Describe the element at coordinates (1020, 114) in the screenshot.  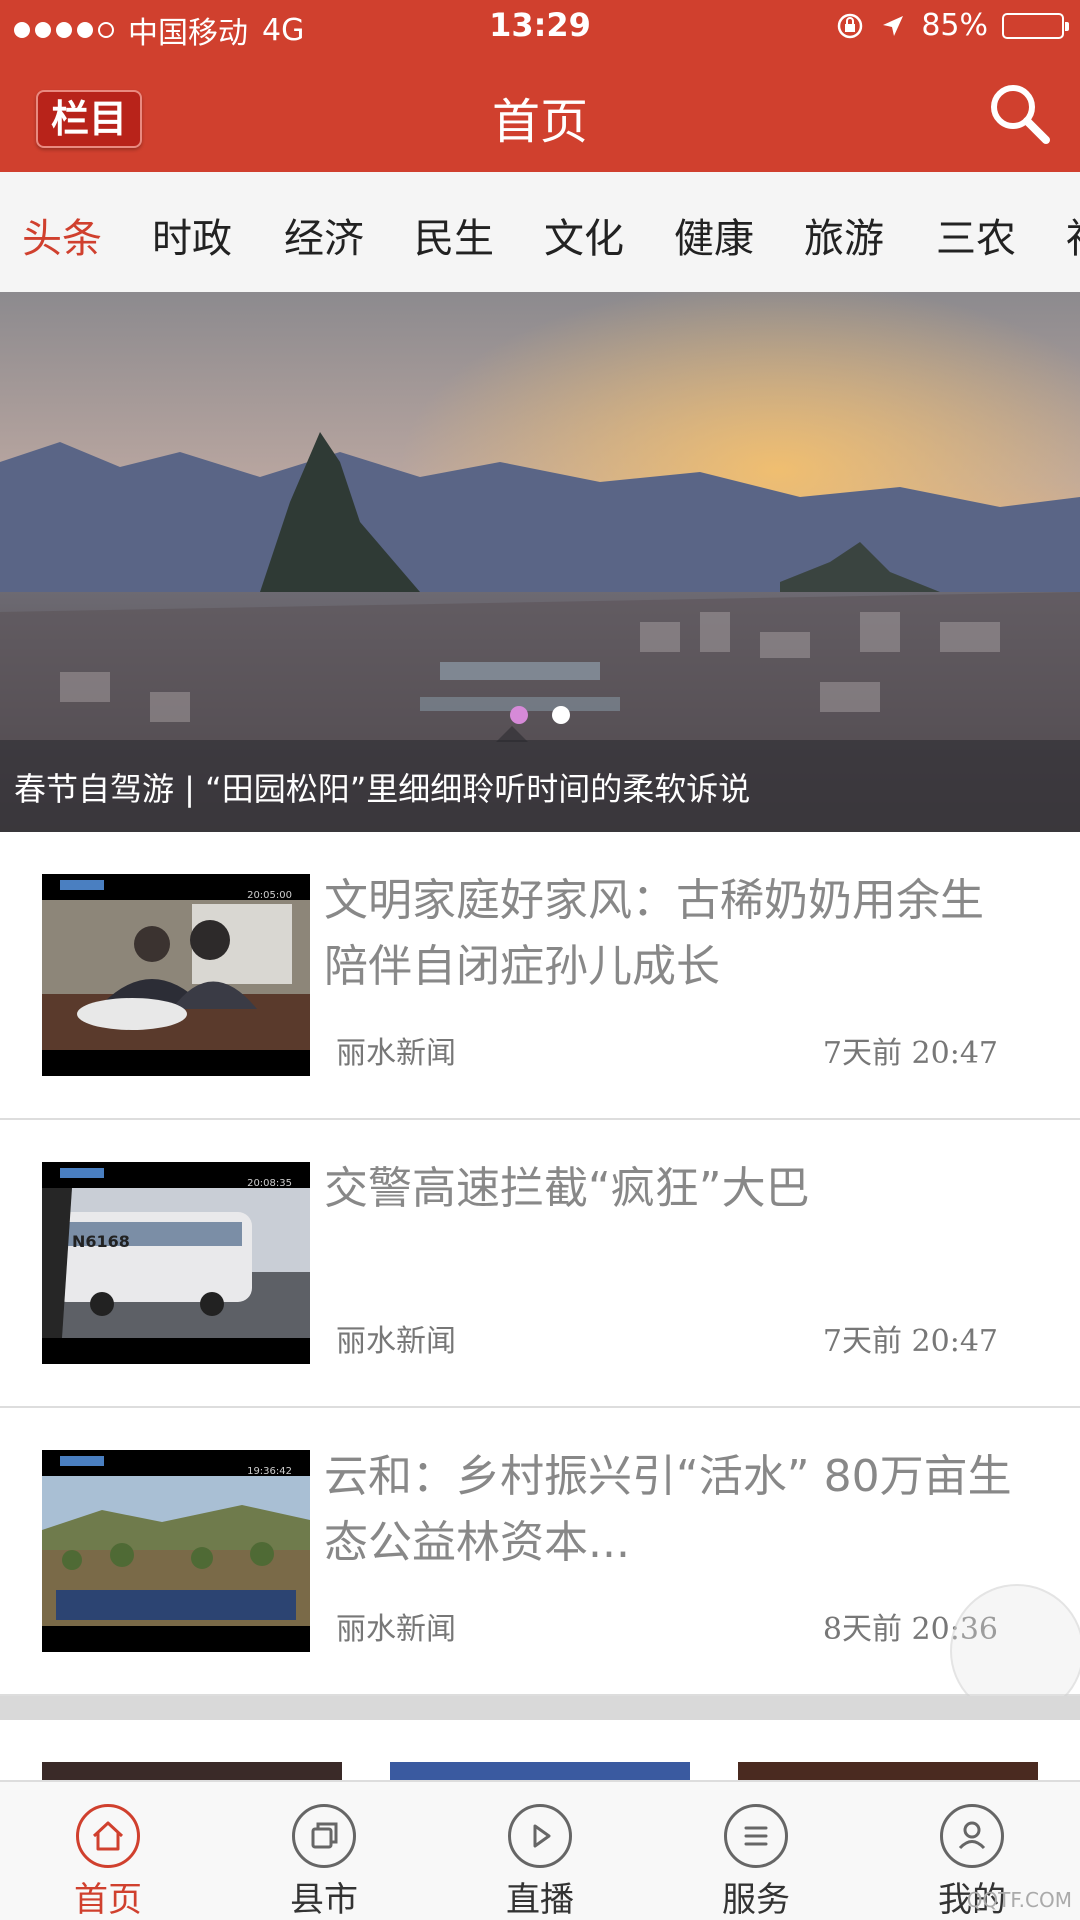
I see `search-icon` at that location.